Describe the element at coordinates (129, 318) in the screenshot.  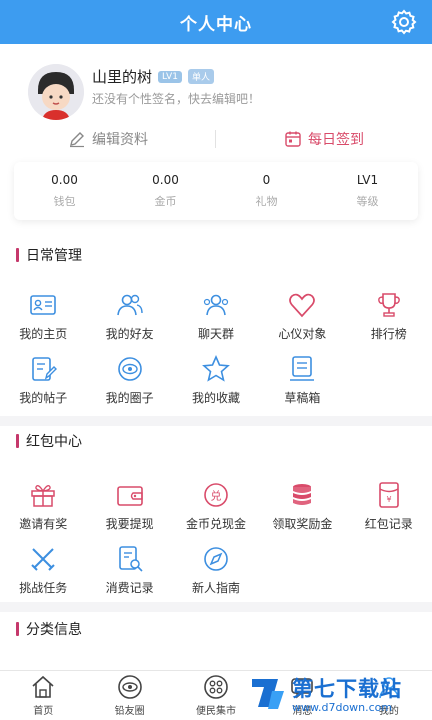
I see `menu-my-friends: 我的好友` at that location.